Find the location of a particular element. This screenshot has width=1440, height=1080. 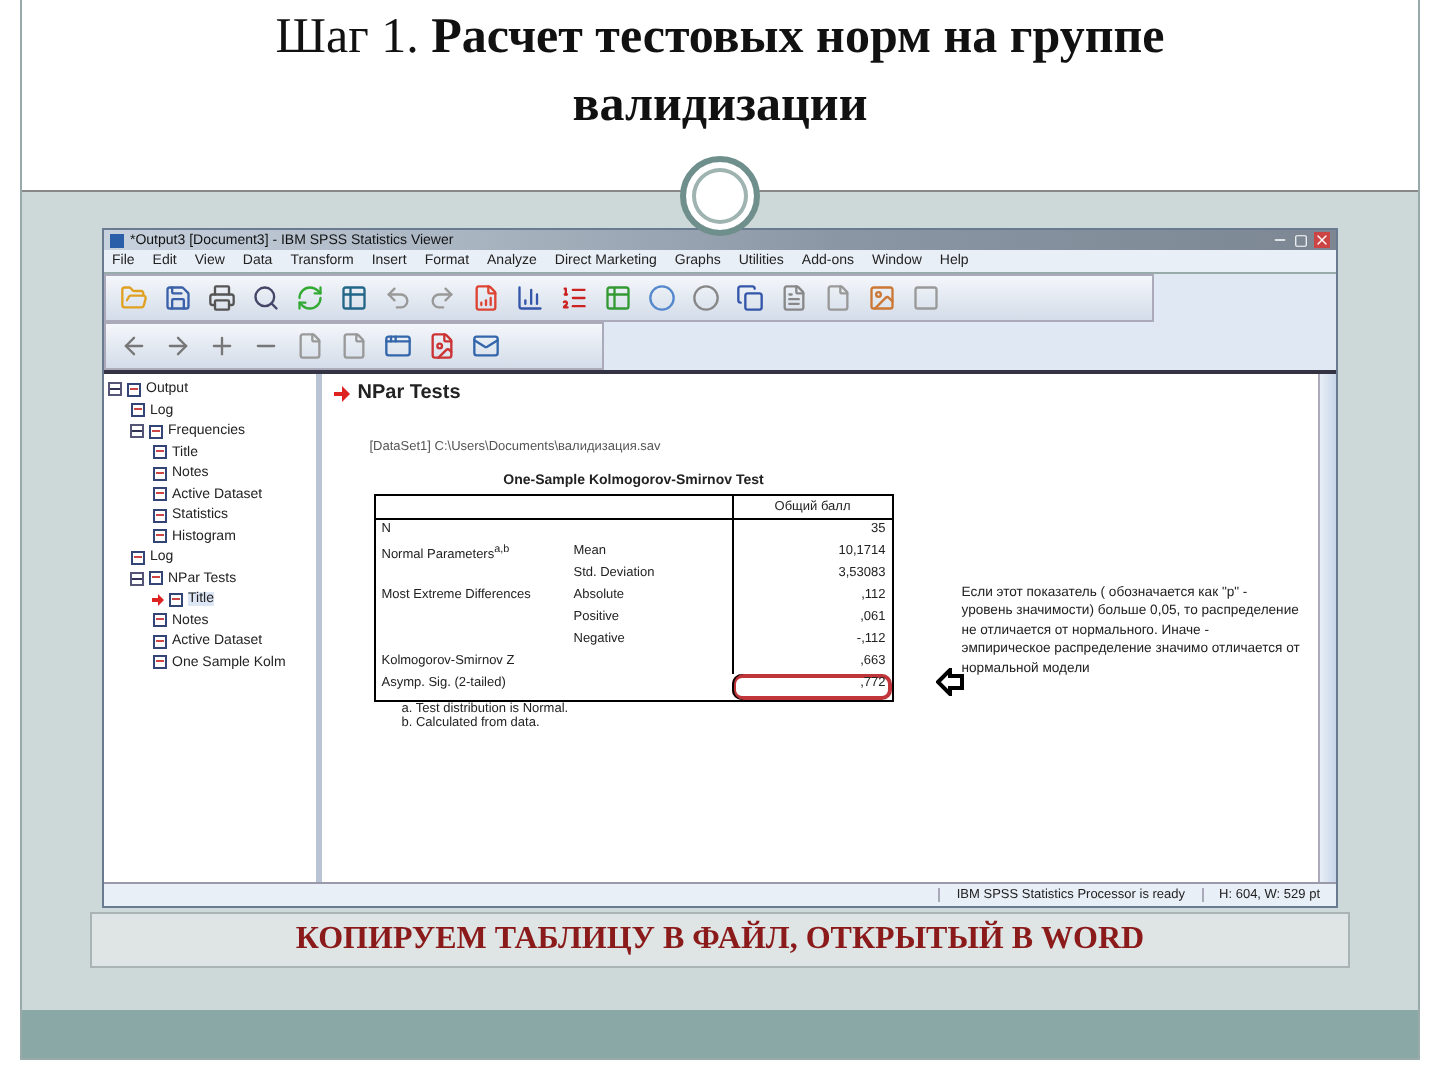

undo-icon is located at coordinates (398, 298).